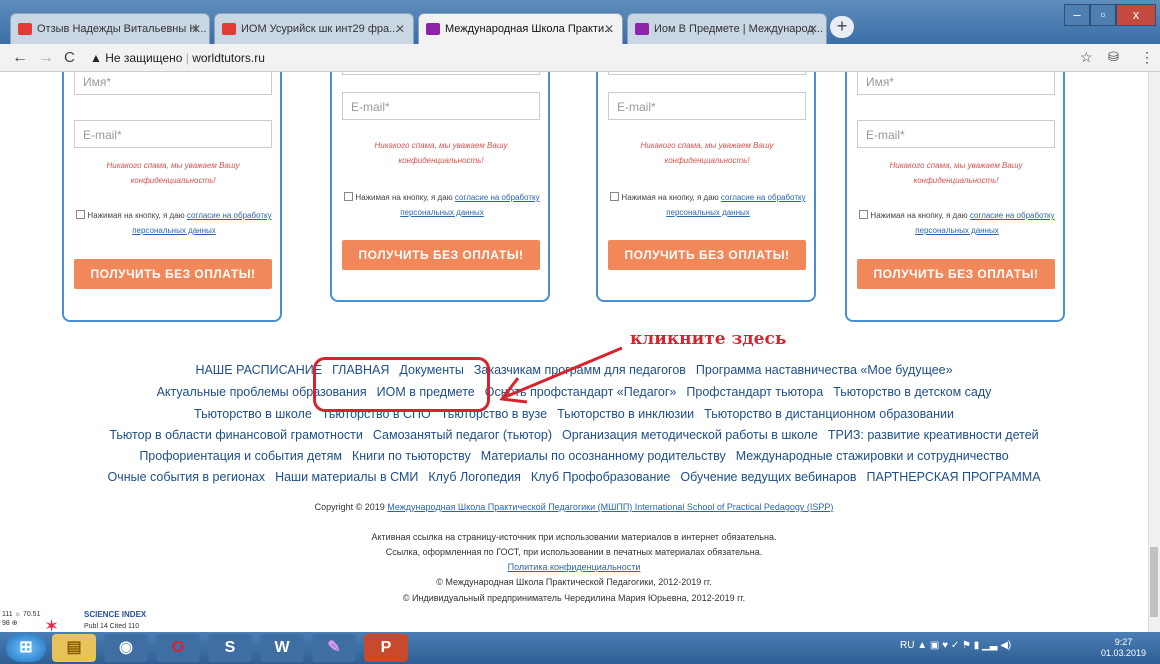  I want to click on back-arrow-icon: ←, so click(20, 58).